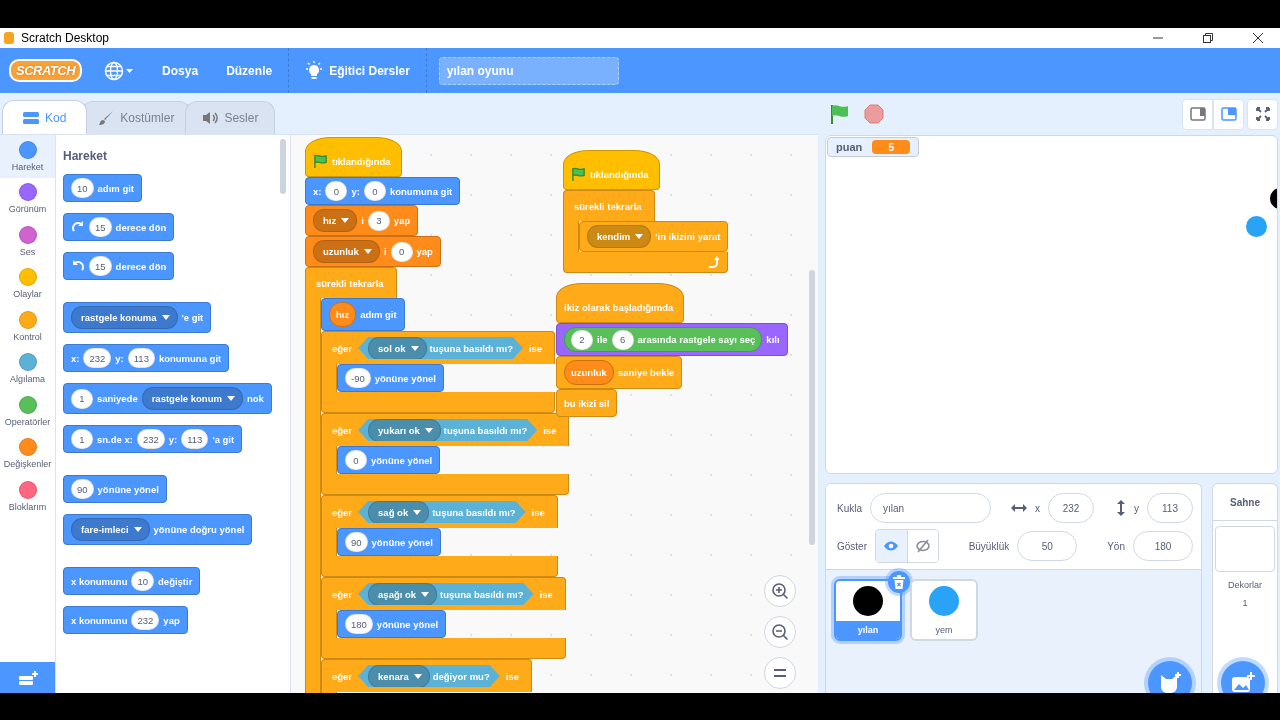 The width and height of the screenshot is (1280, 720). What do you see at coordinates (780, 591) in the screenshot?
I see `zoom-in-button` at bounding box center [780, 591].